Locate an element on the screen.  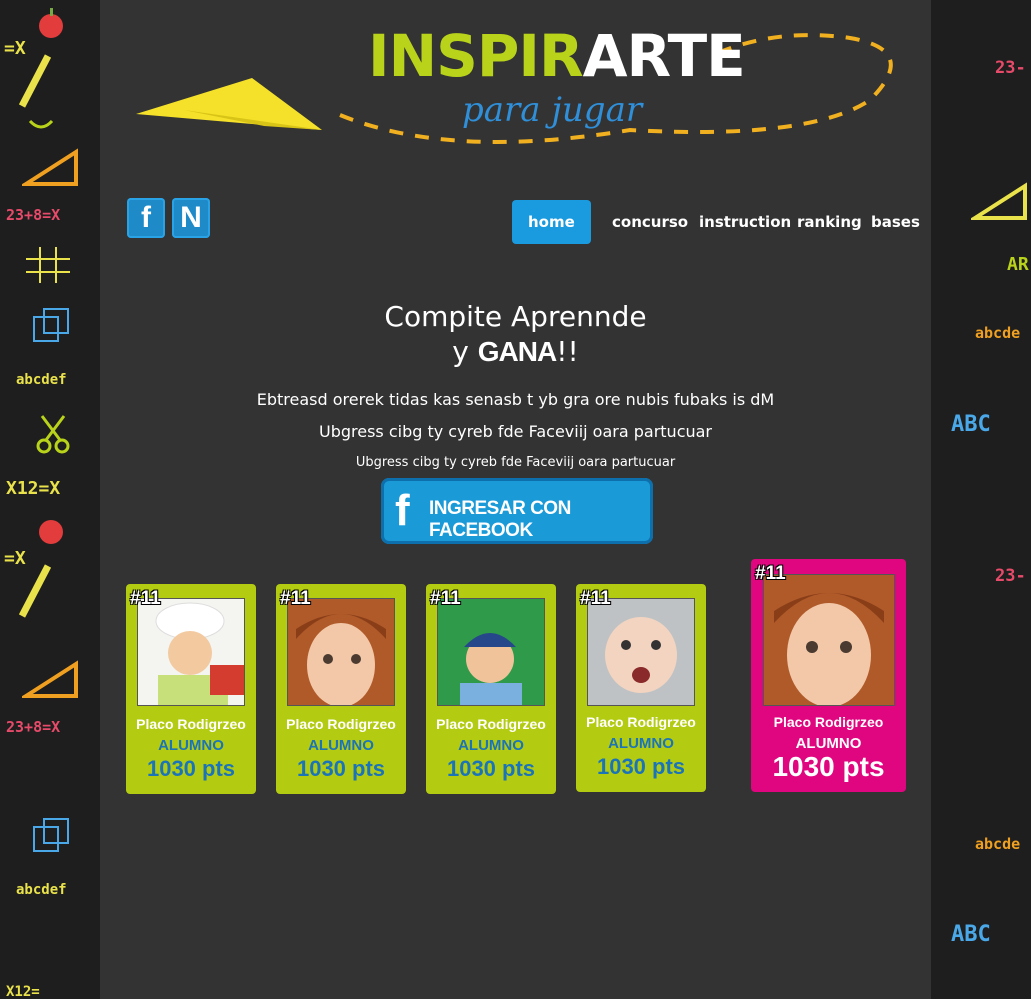
logo-subtitle: para jugar is located at coordinates (552, 110).